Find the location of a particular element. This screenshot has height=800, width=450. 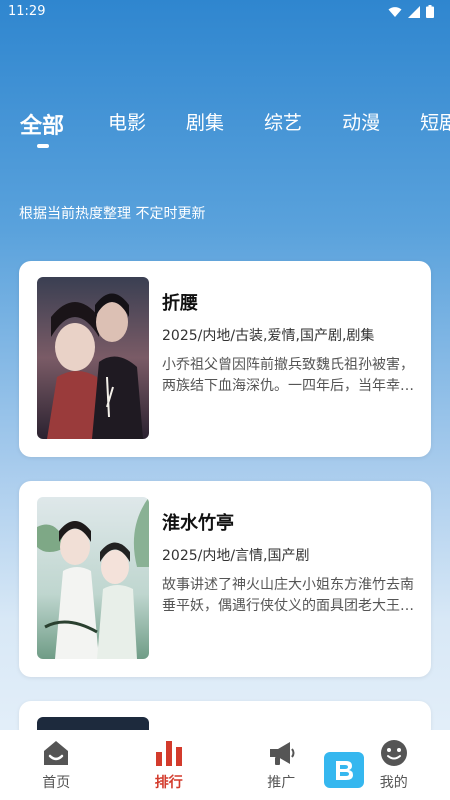

nav-home: 首页 is located at coordinates (56, 765).